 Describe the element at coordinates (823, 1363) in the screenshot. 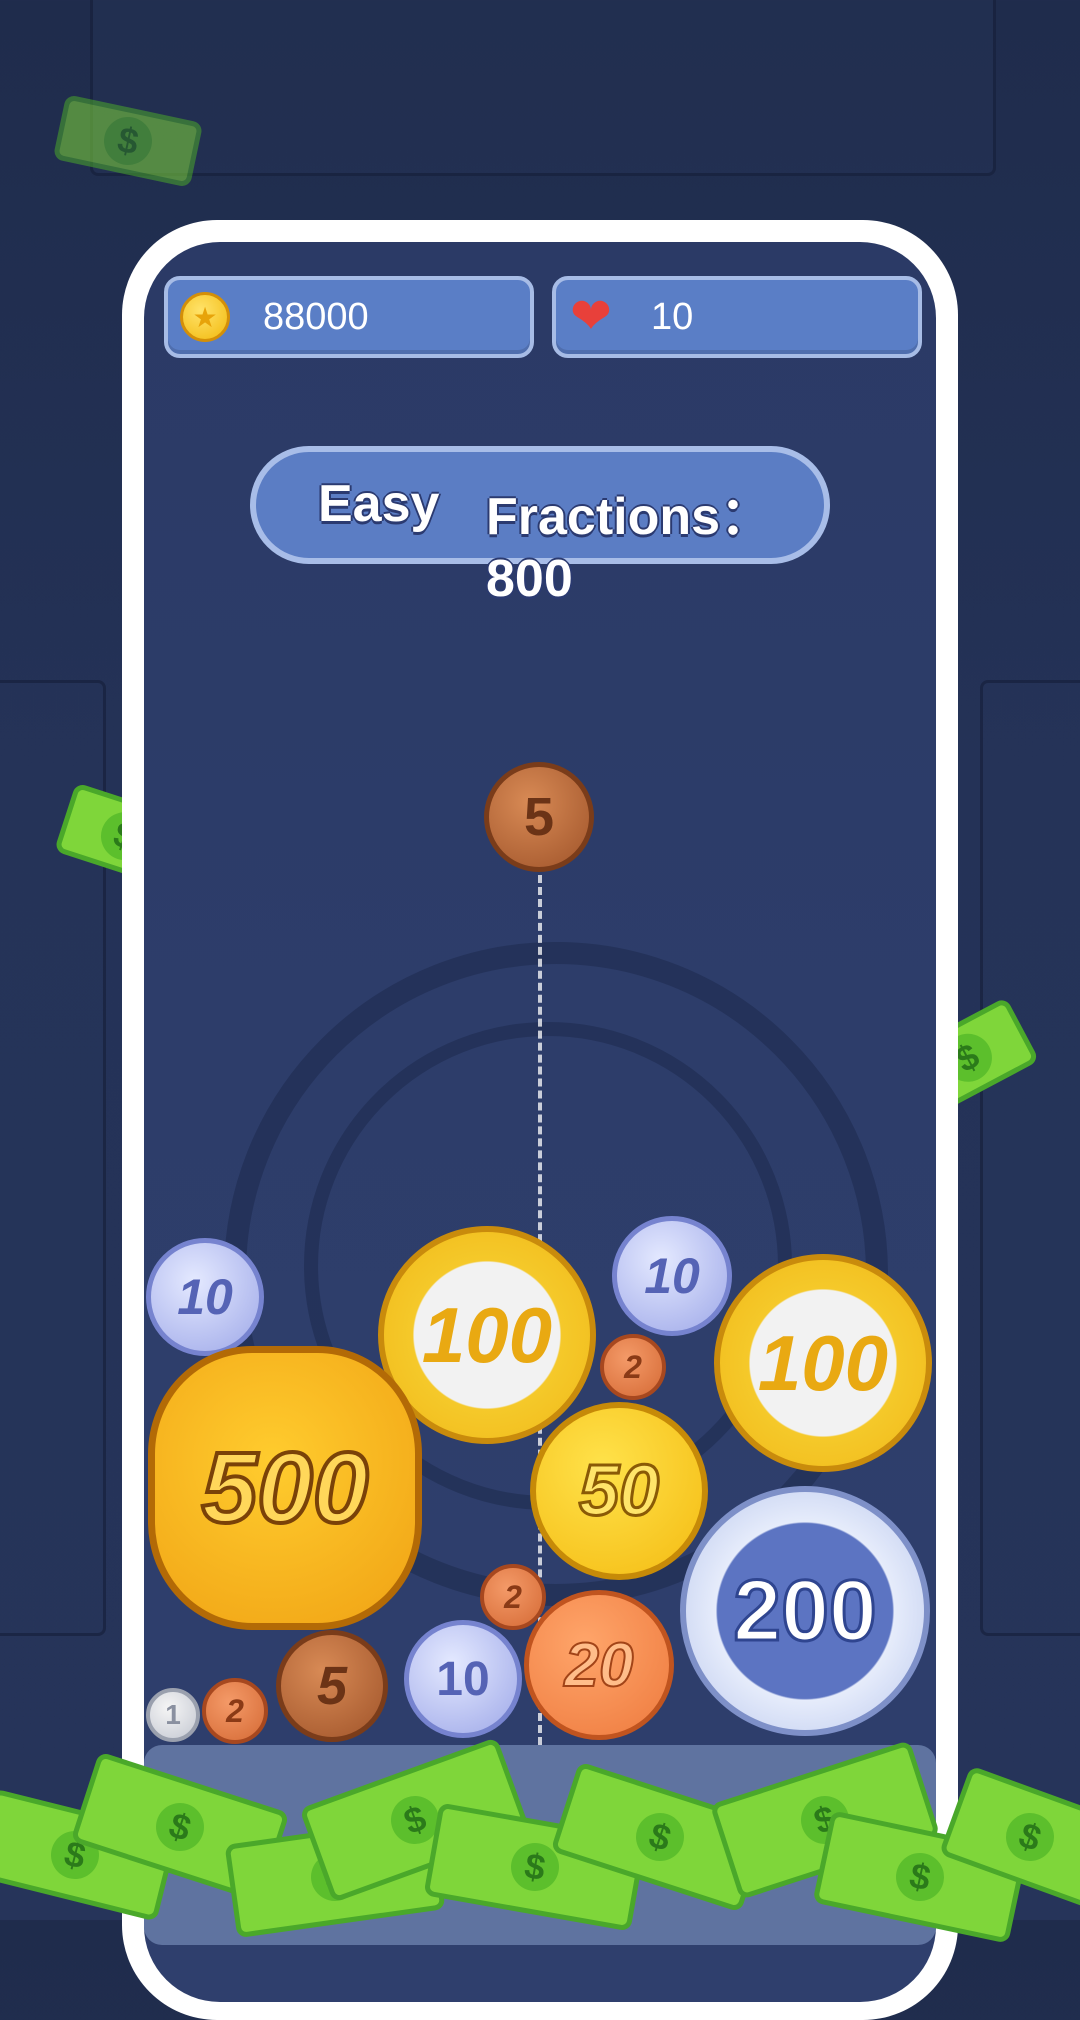

I see `coin: 100` at that location.